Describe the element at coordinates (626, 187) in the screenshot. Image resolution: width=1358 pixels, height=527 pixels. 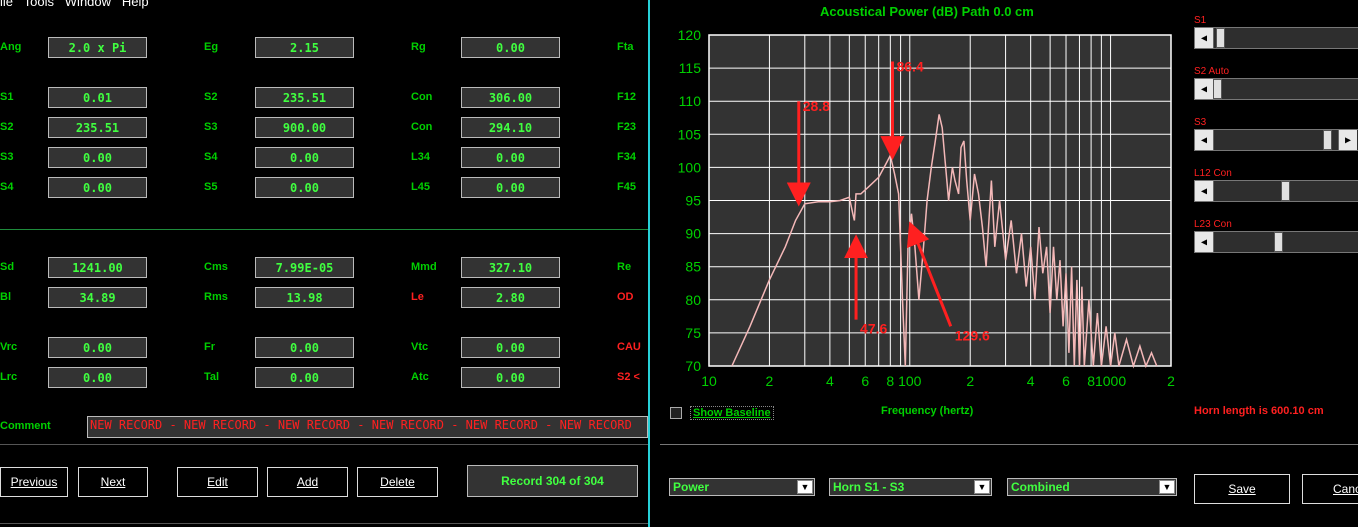
I see `param-label: F45` at that location.